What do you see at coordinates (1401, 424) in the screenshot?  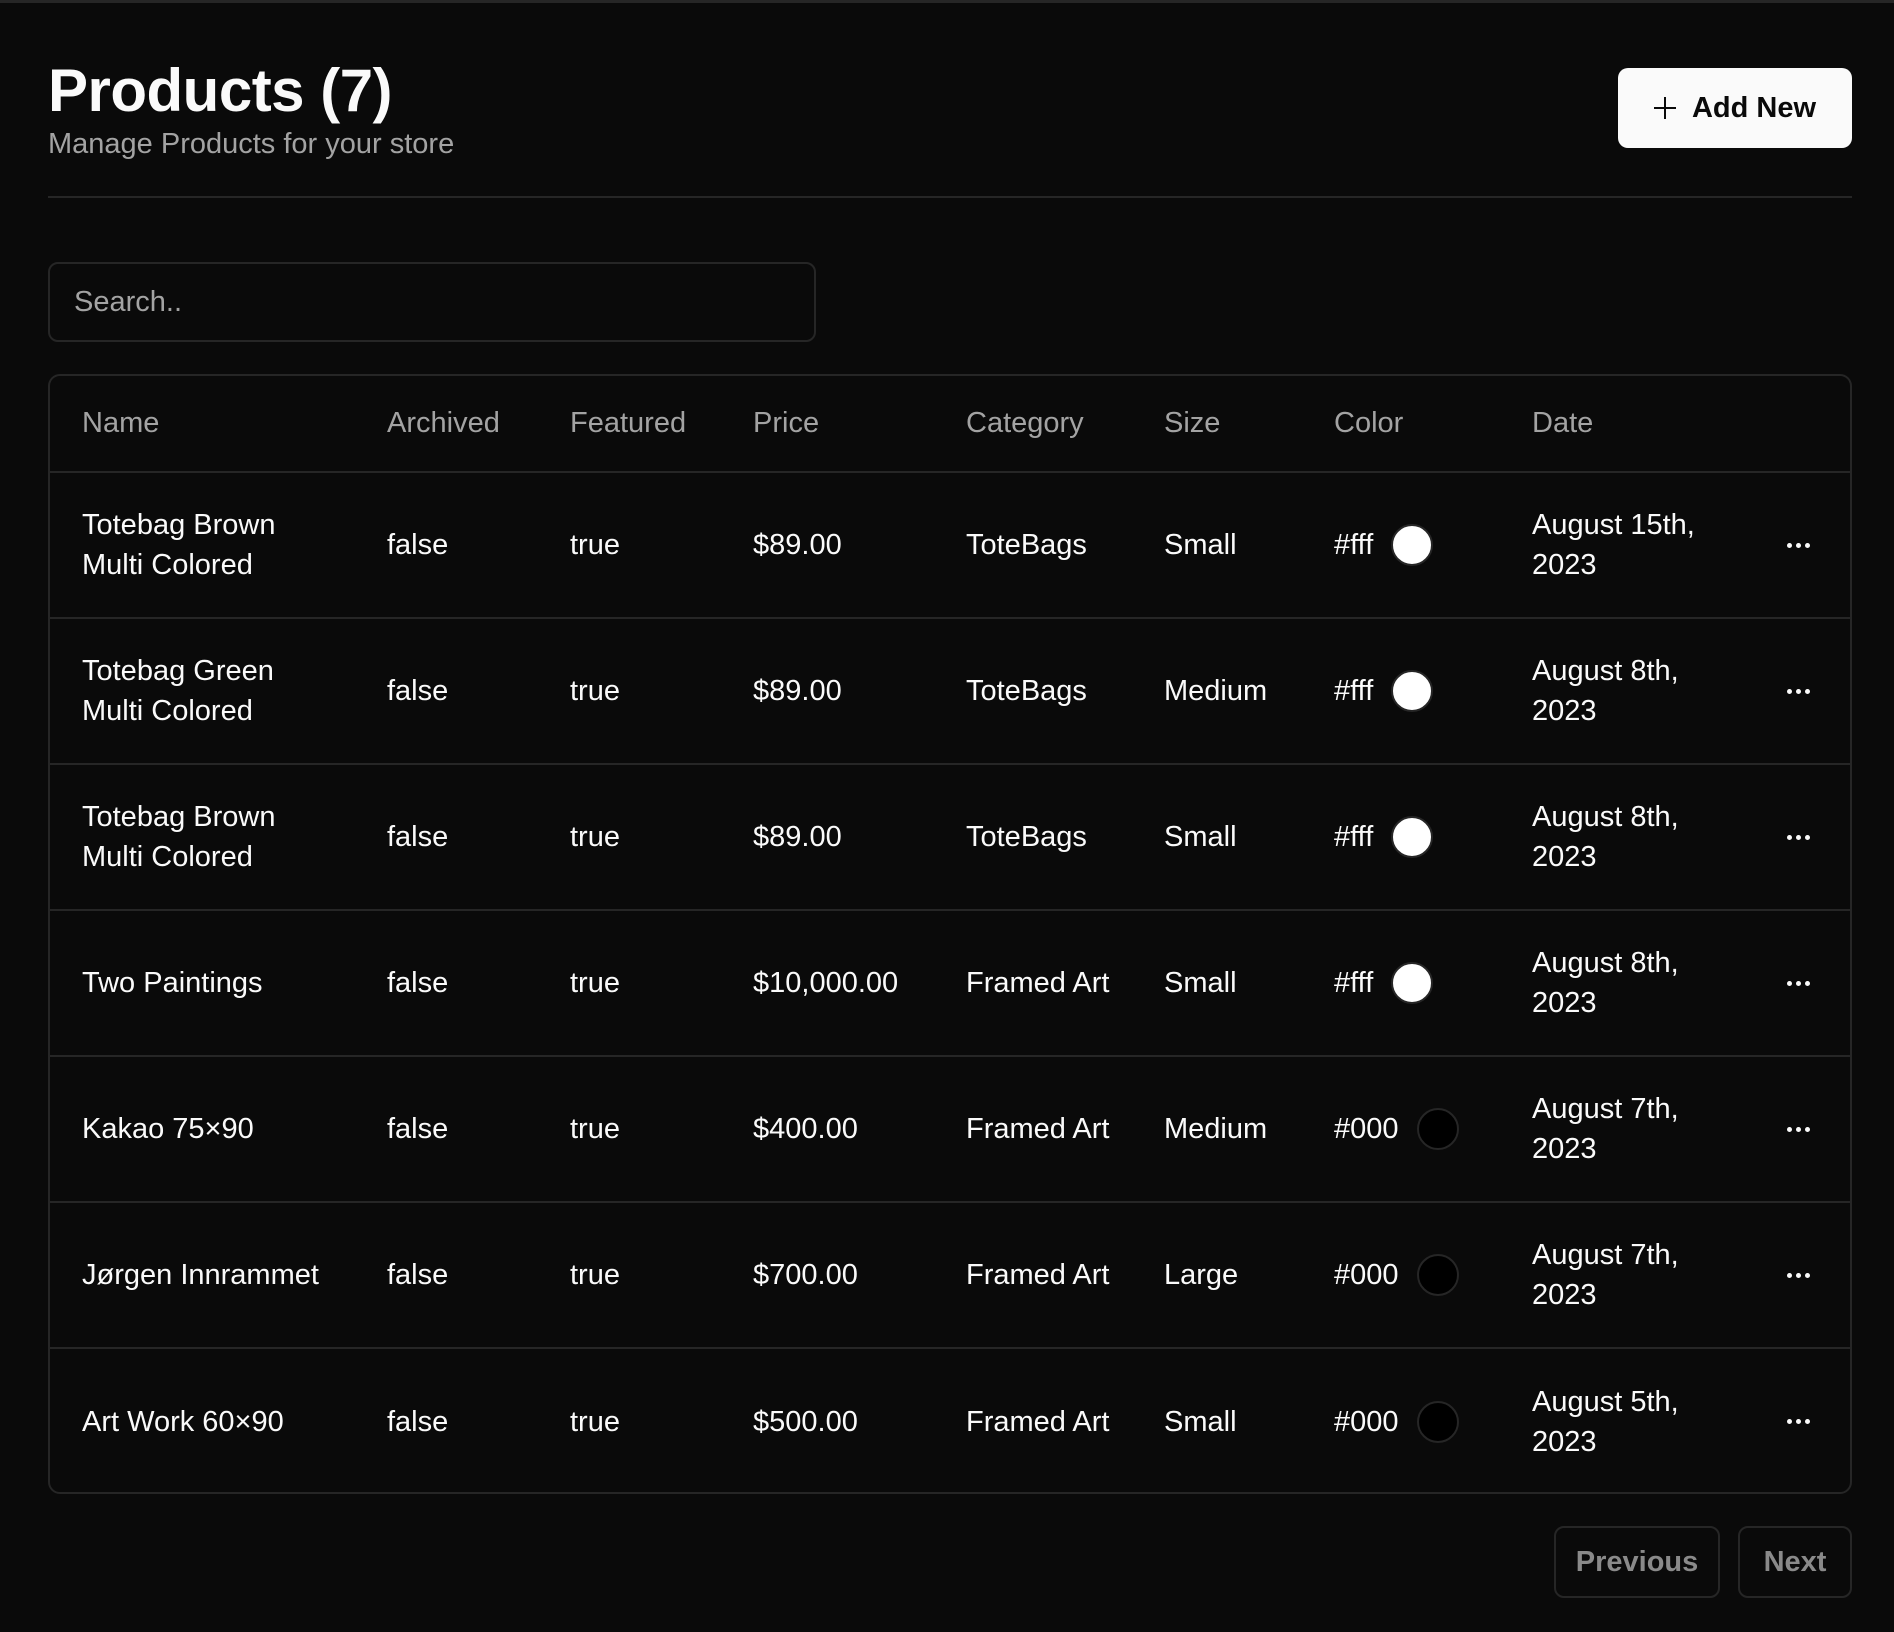 I see `column-header-color: Color` at bounding box center [1401, 424].